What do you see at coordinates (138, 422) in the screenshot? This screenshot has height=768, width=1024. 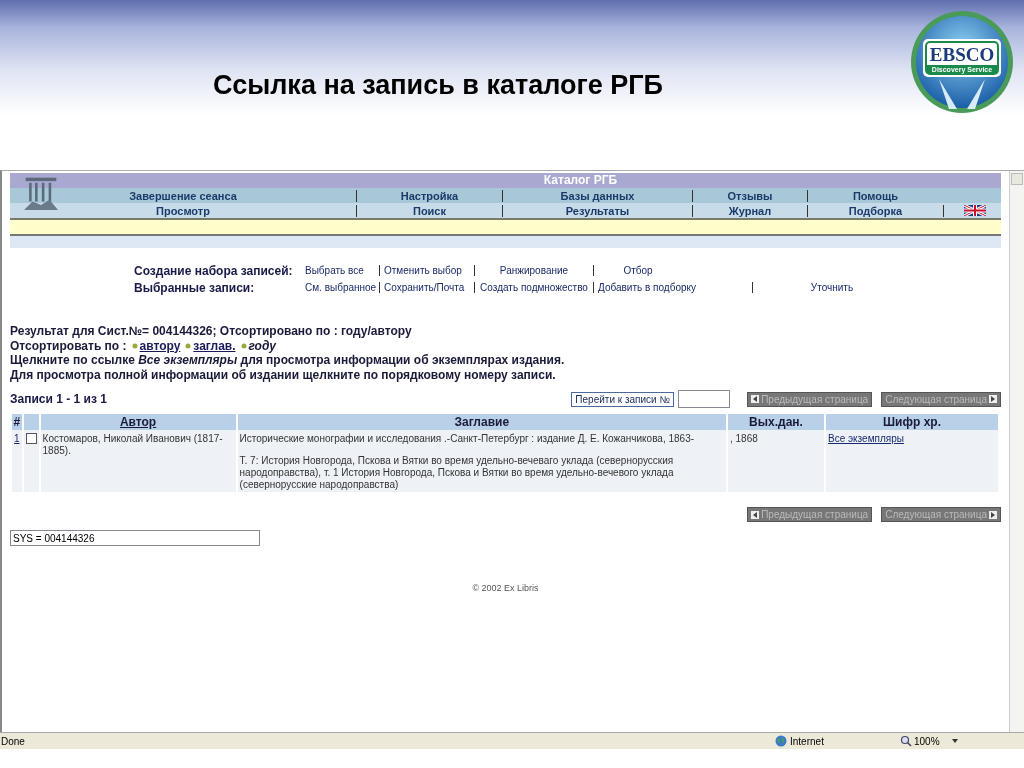 I see `column-header: Автор` at bounding box center [138, 422].